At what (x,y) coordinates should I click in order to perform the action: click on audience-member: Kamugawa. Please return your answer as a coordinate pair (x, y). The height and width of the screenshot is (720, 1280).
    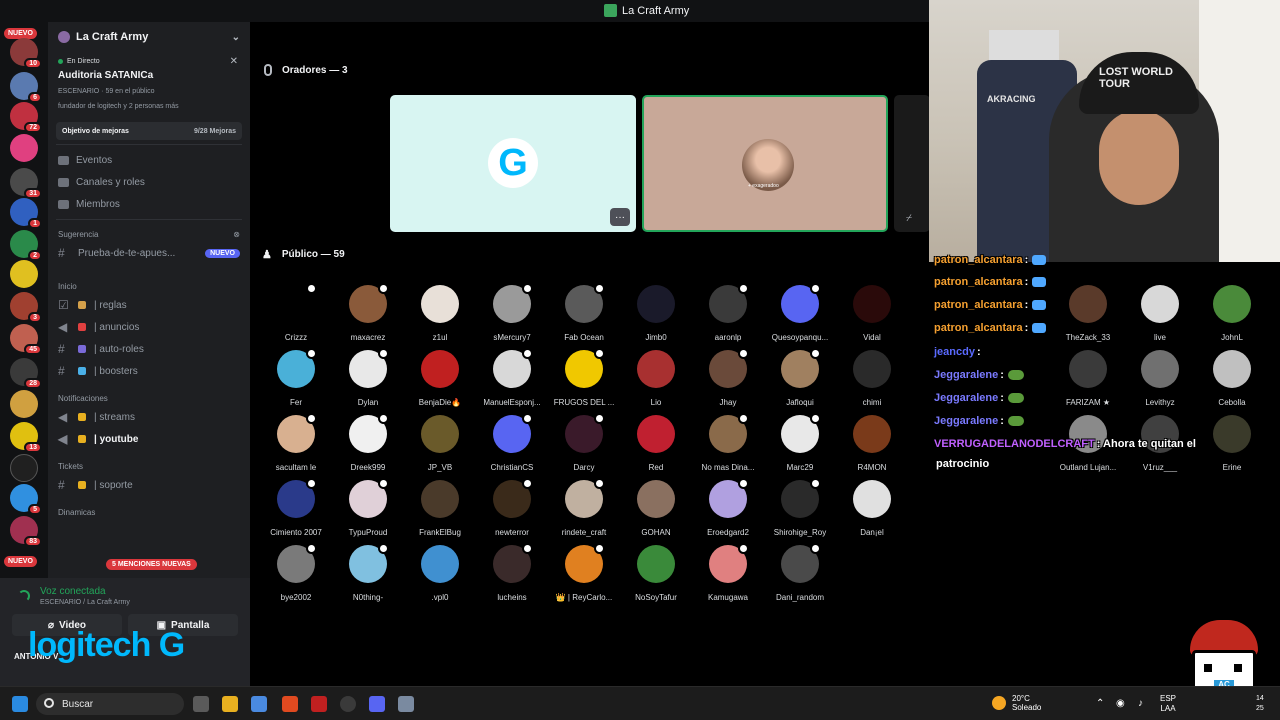
    Looking at the image, I should click on (728, 572).